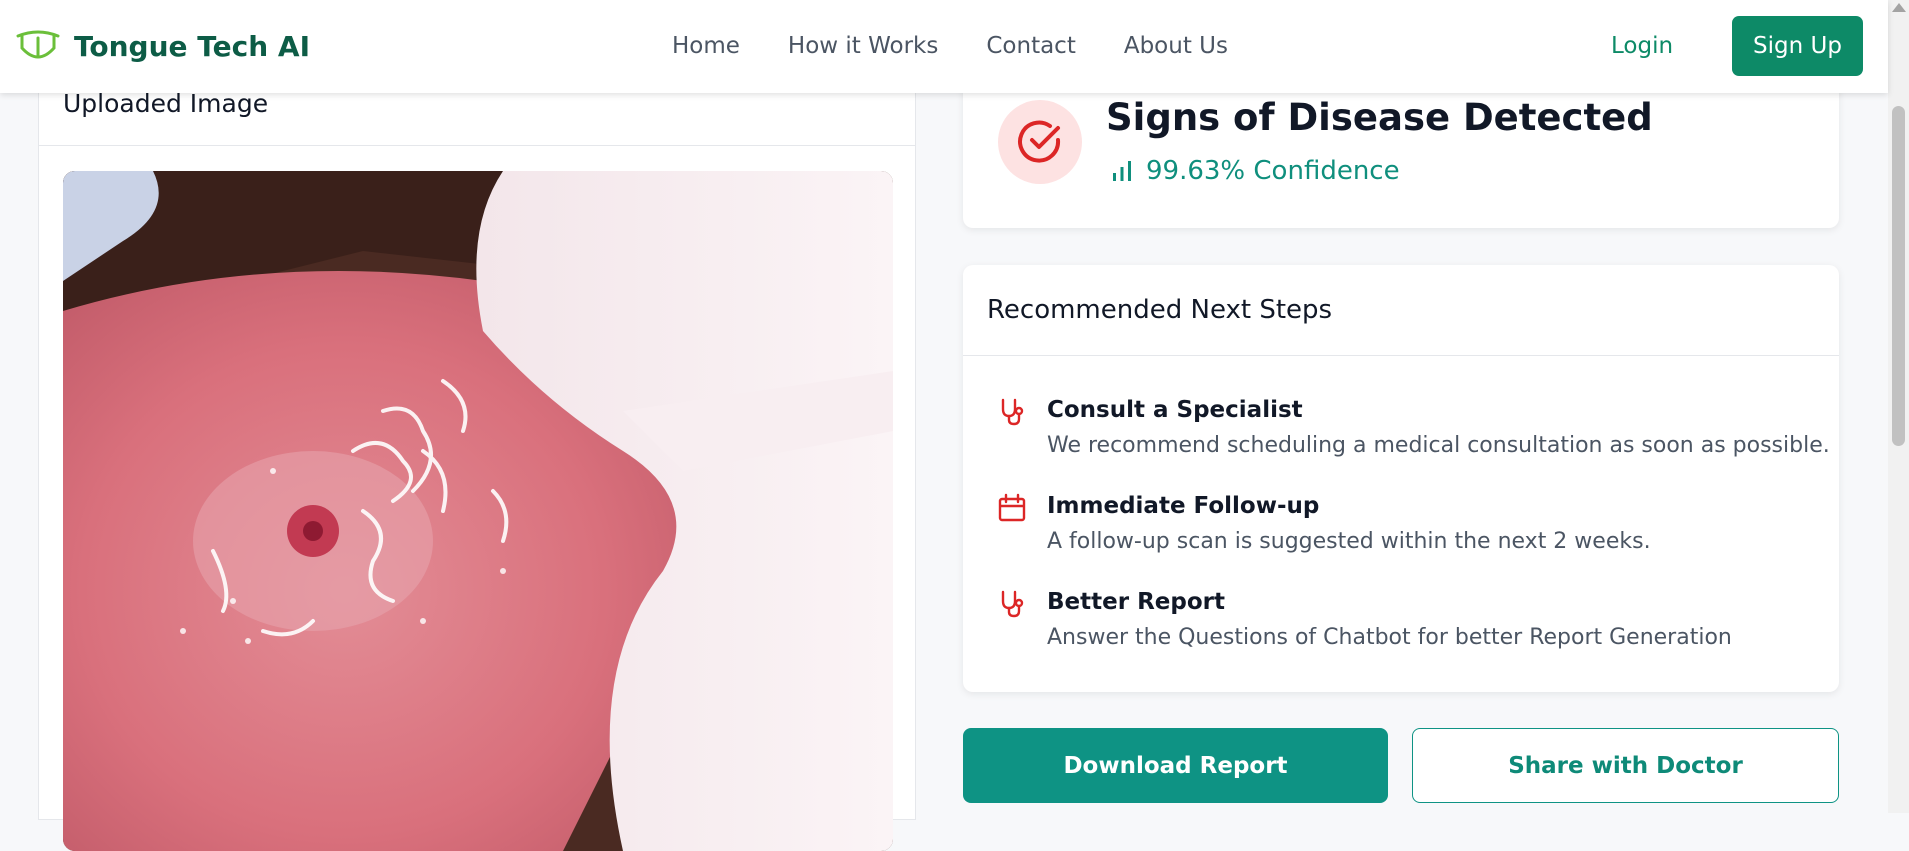 This screenshot has width=1909, height=851. What do you see at coordinates (1012, 507) in the screenshot?
I see `calendar-icon` at bounding box center [1012, 507].